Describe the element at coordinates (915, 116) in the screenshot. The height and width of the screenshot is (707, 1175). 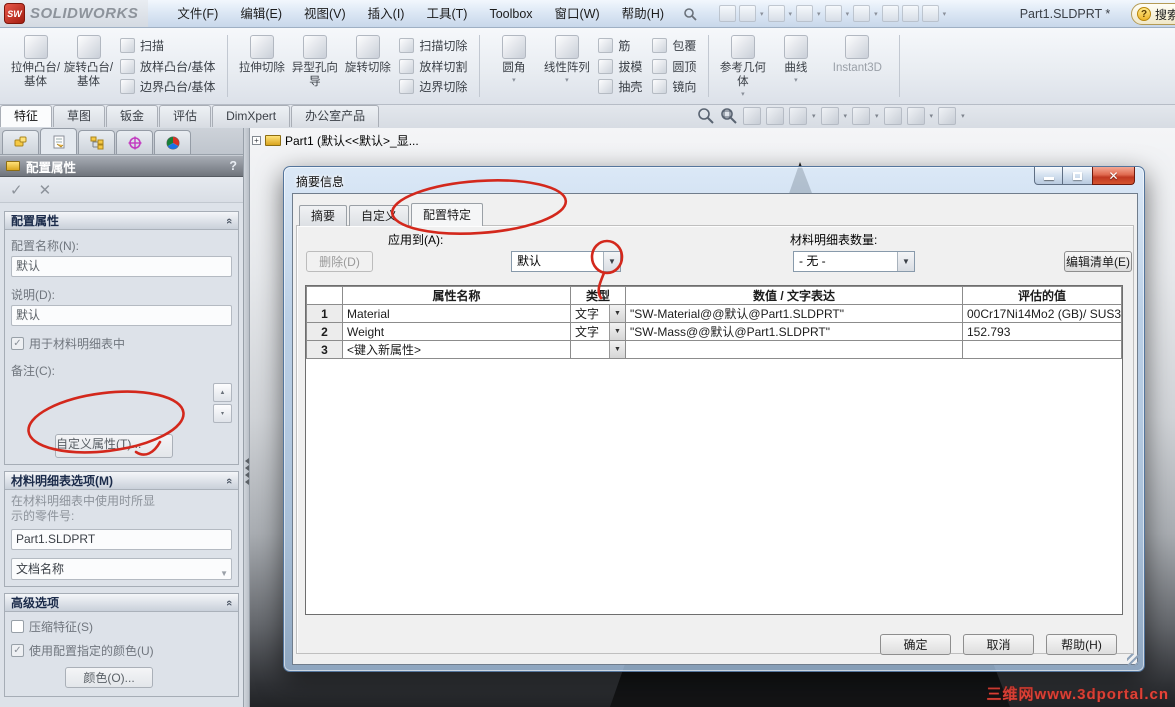
I see `appearances-icon` at that location.